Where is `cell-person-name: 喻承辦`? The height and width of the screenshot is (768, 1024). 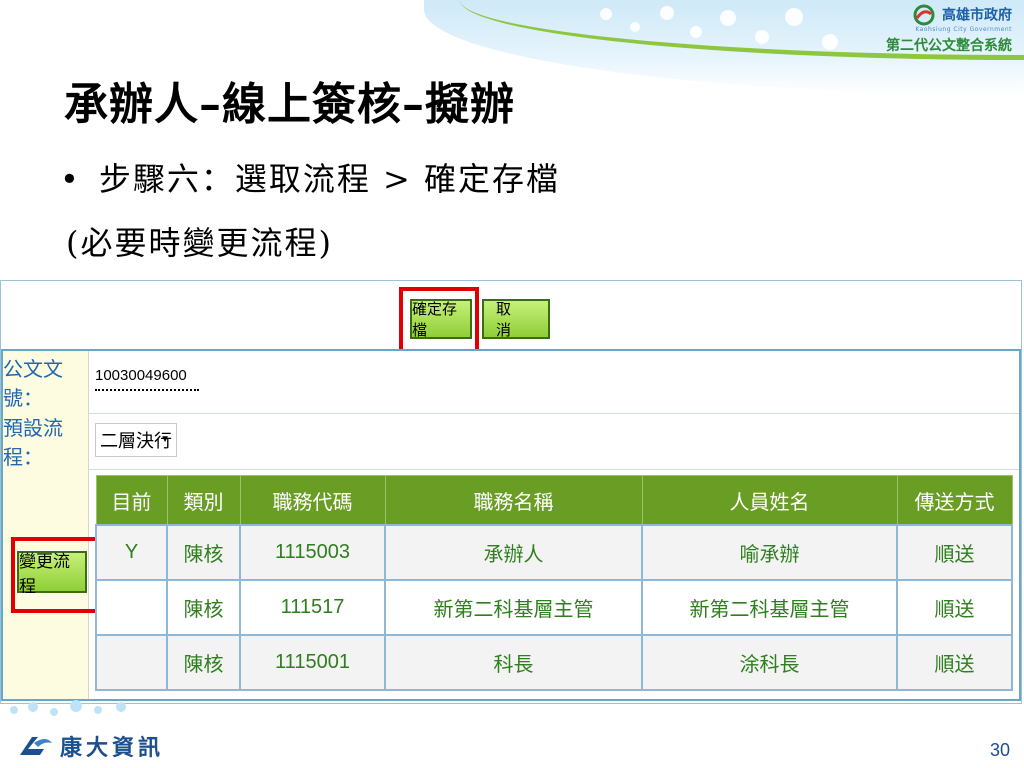
cell-person-name: 喻承辦 is located at coordinates (769, 552).